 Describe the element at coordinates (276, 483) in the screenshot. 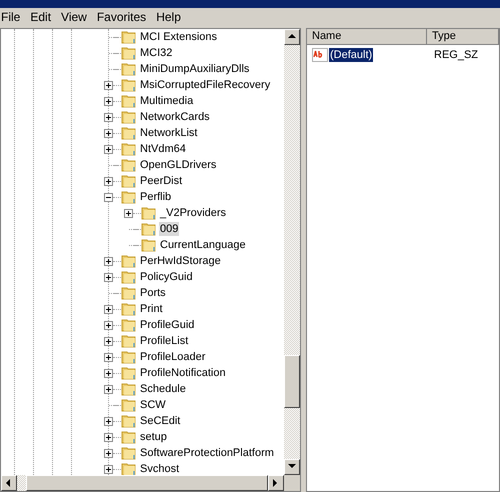

I see `scroll-right-button` at that location.